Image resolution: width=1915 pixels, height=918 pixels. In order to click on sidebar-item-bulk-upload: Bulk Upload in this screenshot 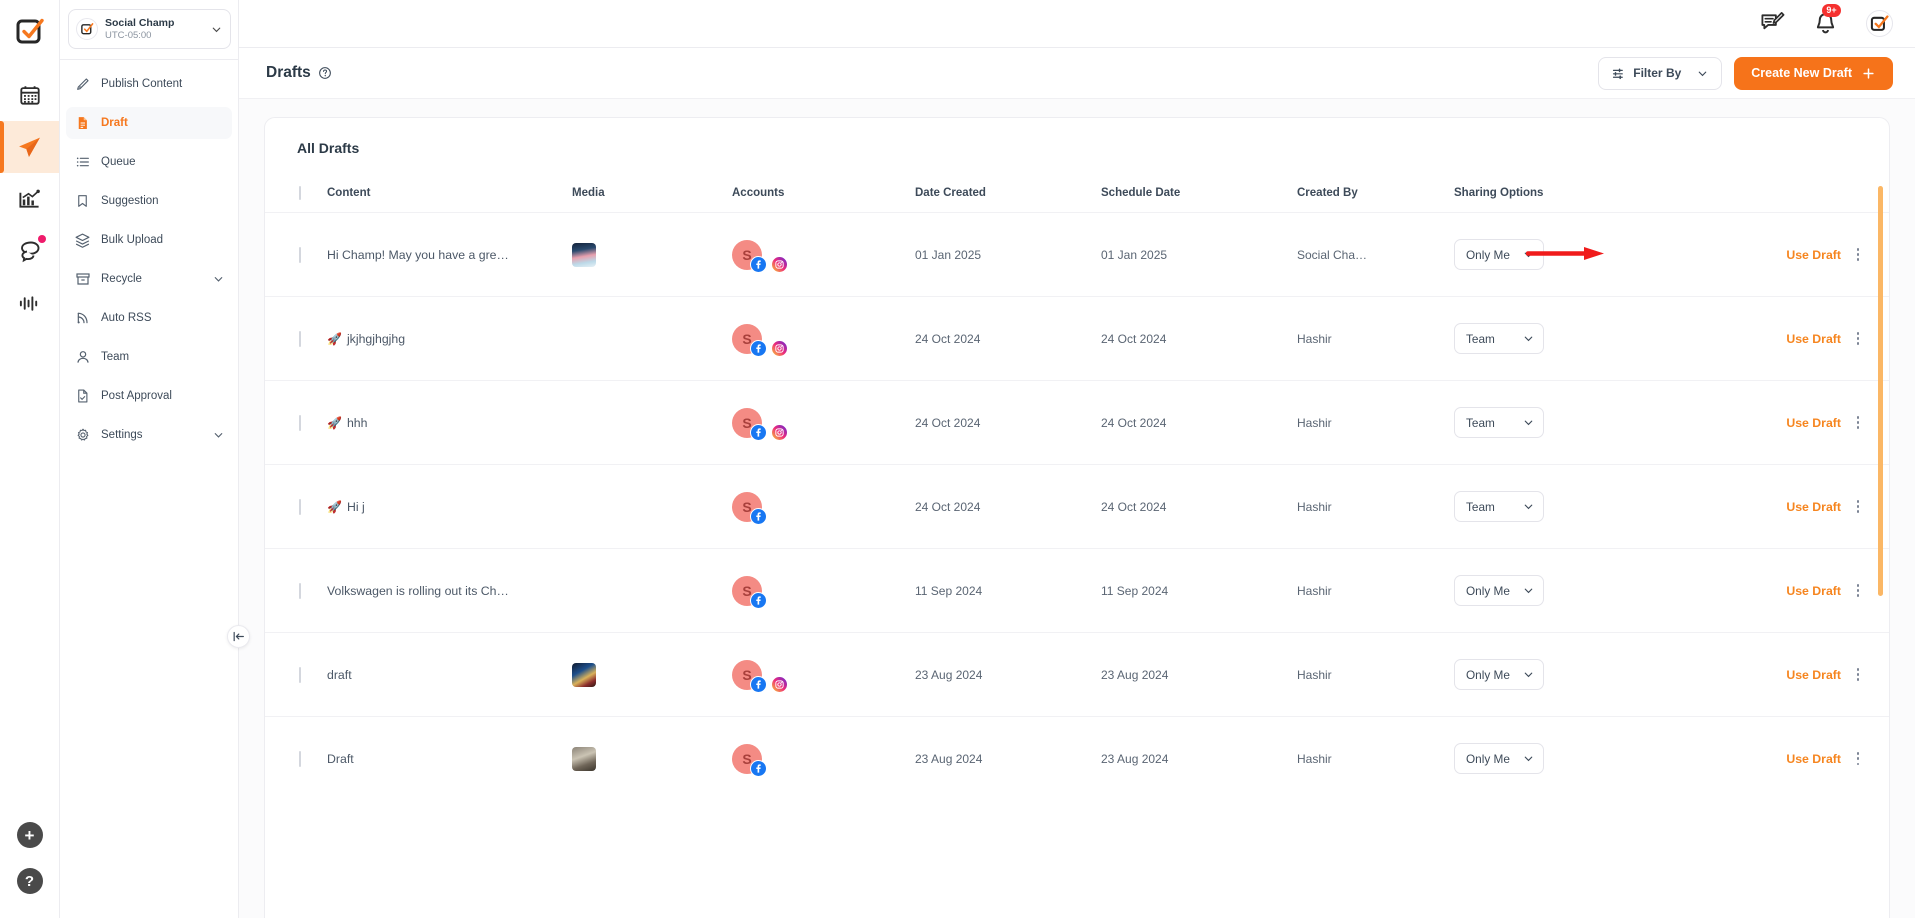, I will do `click(149, 240)`.